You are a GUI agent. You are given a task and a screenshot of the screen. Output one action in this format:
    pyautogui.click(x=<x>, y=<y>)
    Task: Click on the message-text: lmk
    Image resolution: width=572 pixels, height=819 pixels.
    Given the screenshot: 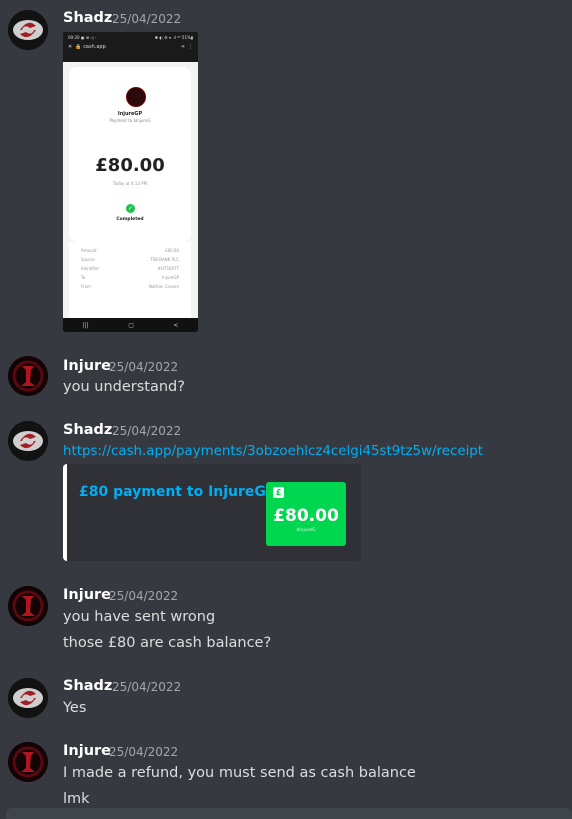 What is the action you would take?
    pyautogui.click(x=76, y=799)
    